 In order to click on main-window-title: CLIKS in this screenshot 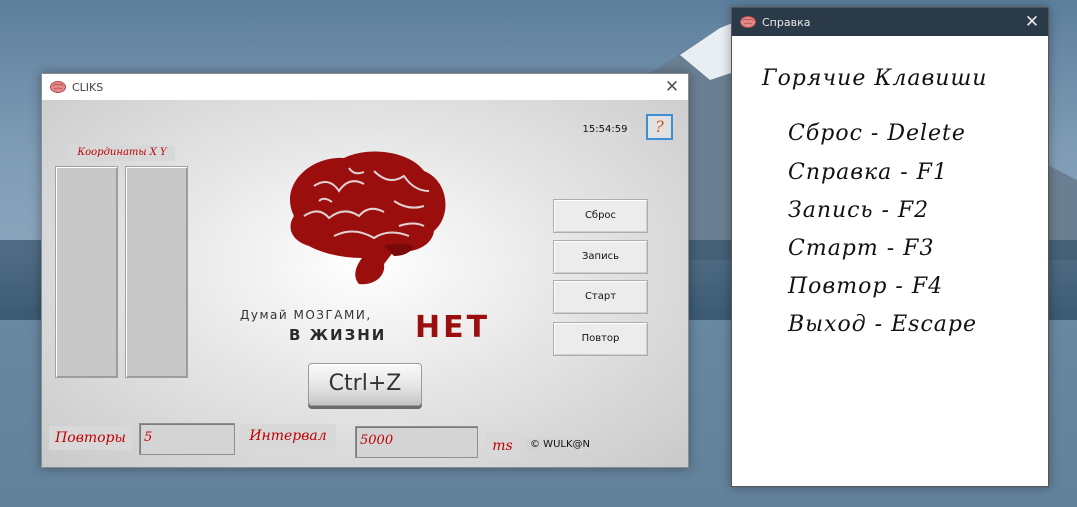, I will do `click(88, 87)`.